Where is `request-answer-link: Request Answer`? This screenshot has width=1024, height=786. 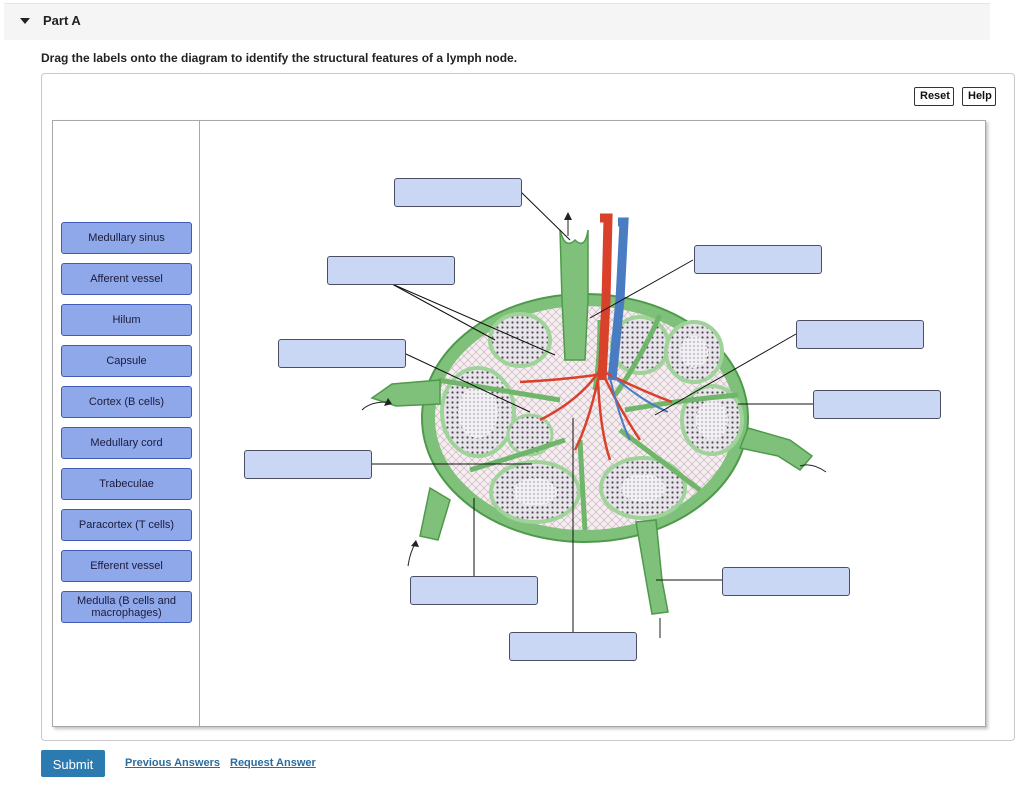
request-answer-link: Request Answer is located at coordinates (273, 763).